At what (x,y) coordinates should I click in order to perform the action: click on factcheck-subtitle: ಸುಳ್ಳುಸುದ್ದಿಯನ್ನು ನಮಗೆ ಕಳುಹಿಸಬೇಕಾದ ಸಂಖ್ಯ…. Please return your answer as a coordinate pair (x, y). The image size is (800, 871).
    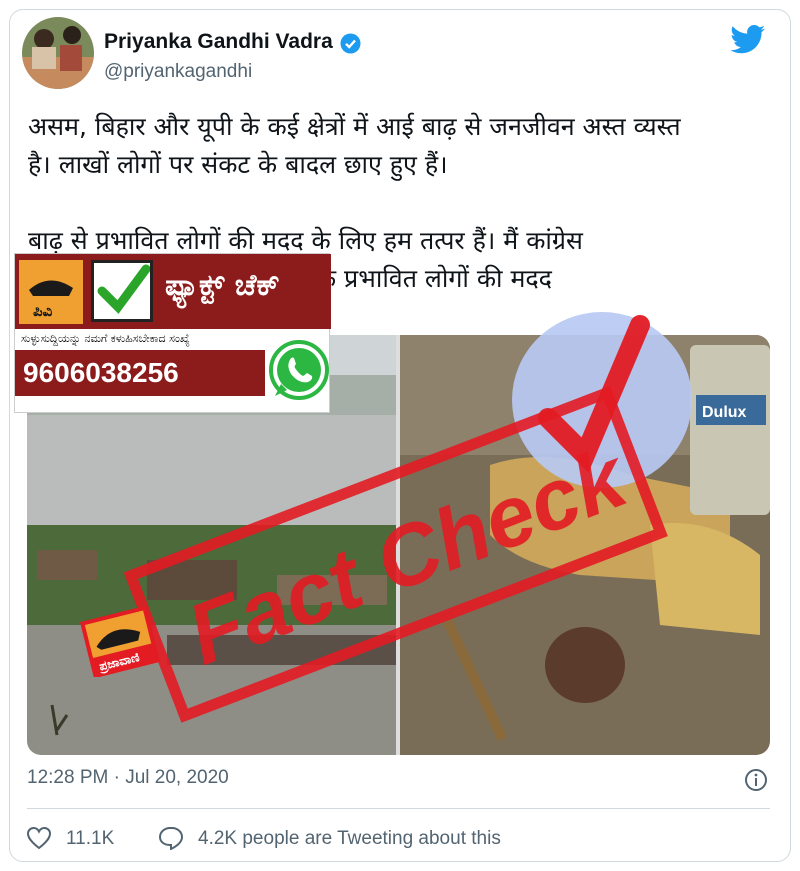
    Looking at the image, I should click on (105, 338).